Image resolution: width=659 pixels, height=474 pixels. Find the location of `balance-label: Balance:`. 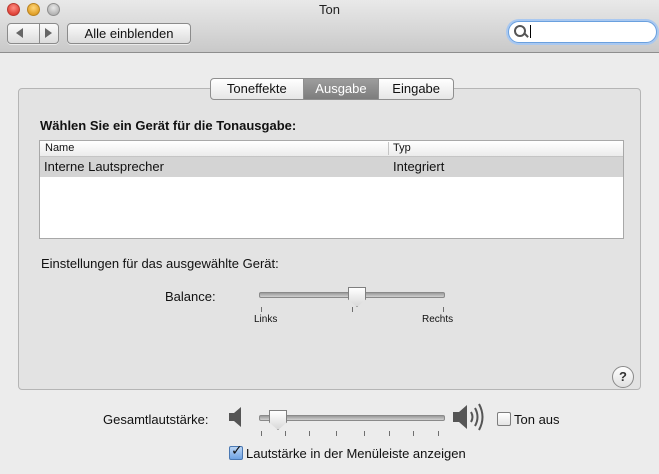

balance-label: Balance: is located at coordinates (190, 296).